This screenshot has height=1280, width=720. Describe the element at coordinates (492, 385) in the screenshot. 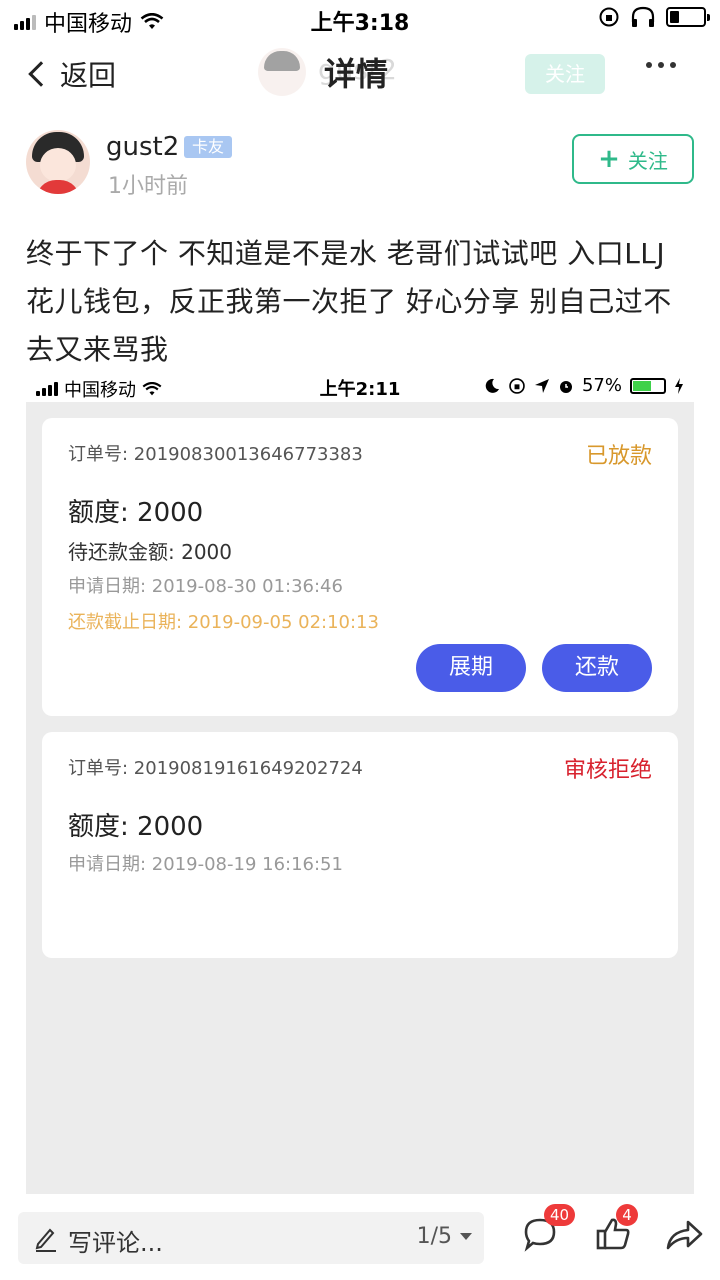

I see `moon-icon` at that location.